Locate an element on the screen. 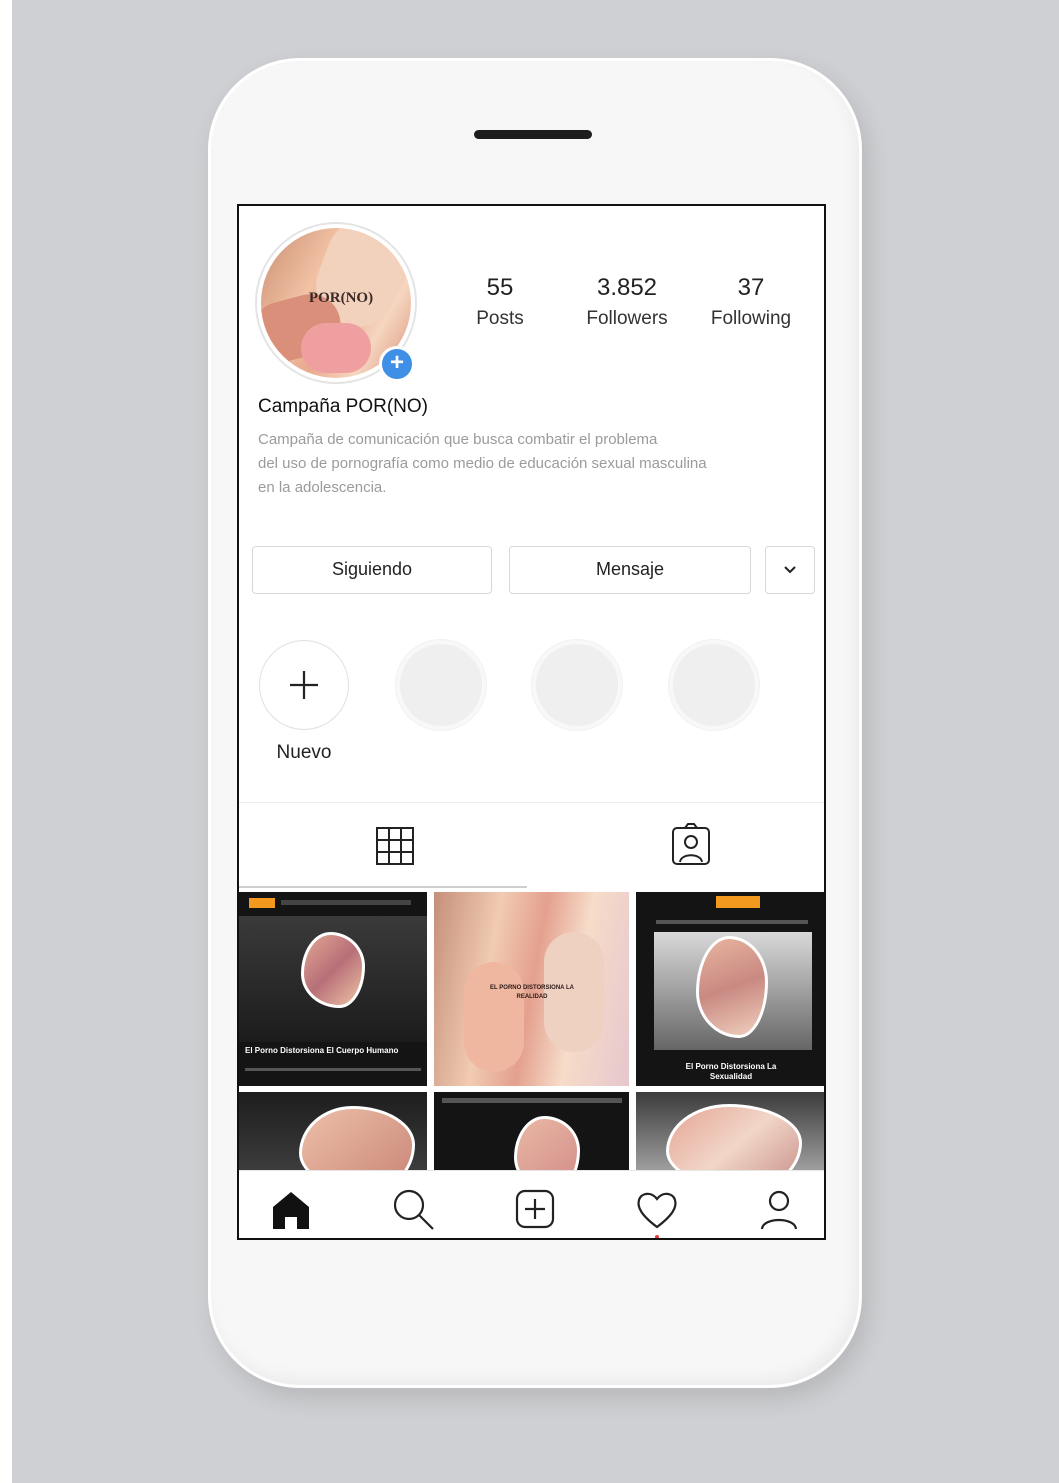  nav-home is located at coordinates (291, 1209).